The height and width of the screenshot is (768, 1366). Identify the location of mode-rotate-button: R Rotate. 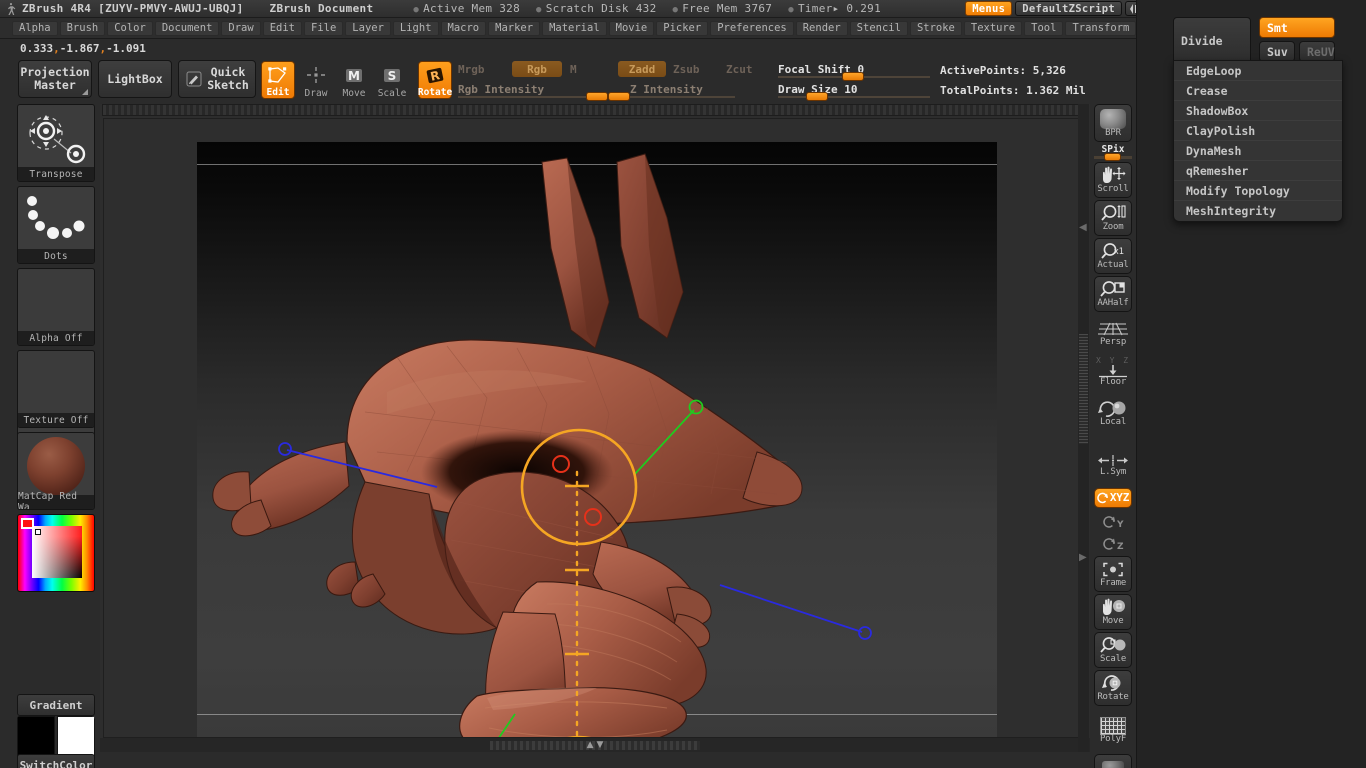
(435, 80).